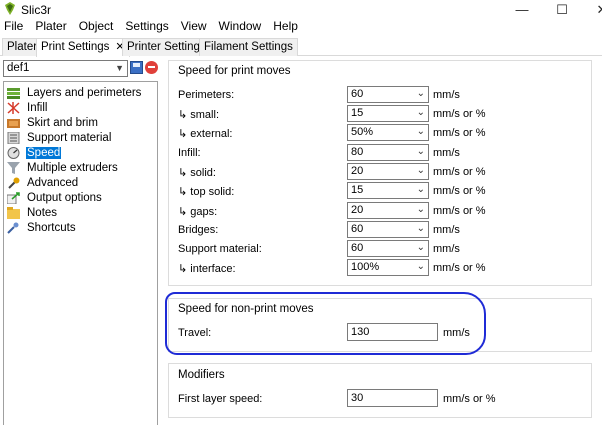 This screenshot has width=602, height=425. I want to click on save-preset-icon, so click(136, 67).